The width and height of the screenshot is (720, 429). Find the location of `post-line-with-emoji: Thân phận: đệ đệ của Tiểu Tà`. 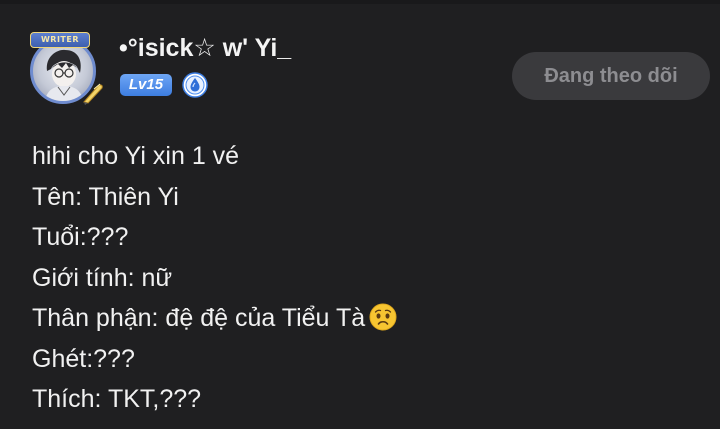

post-line-with-emoji: Thân phận: đệ đệ của Tiểu Tà is located at coordinates (214, 318).